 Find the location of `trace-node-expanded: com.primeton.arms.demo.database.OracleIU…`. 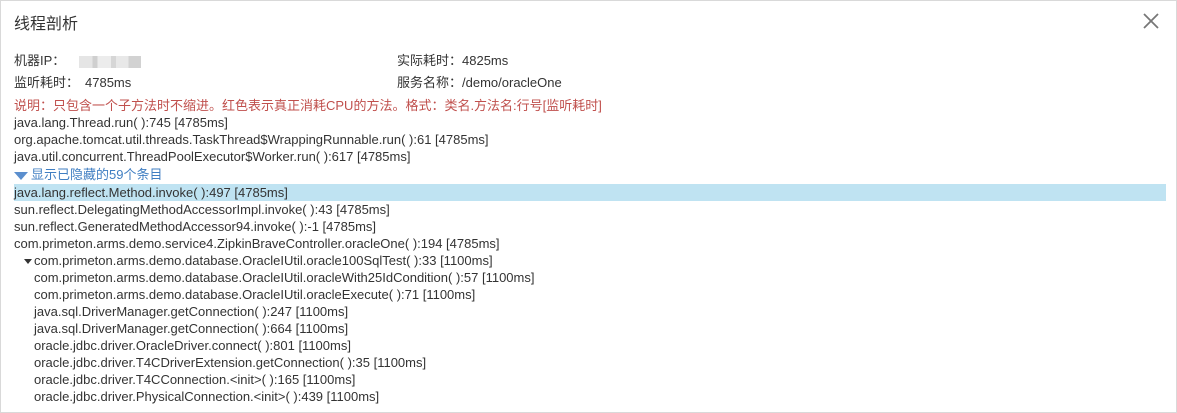

trace-node-expanded: com.primeton.arms.demo.database.OracleIU… is located at coordinates (590, 260).